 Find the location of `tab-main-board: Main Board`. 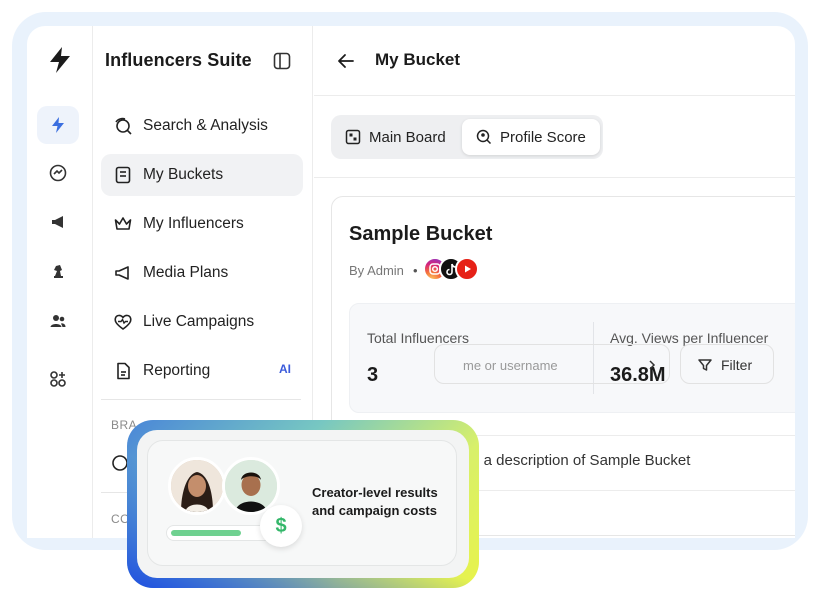

tab-main-board: Main Board is located at coordinates (395, 137).